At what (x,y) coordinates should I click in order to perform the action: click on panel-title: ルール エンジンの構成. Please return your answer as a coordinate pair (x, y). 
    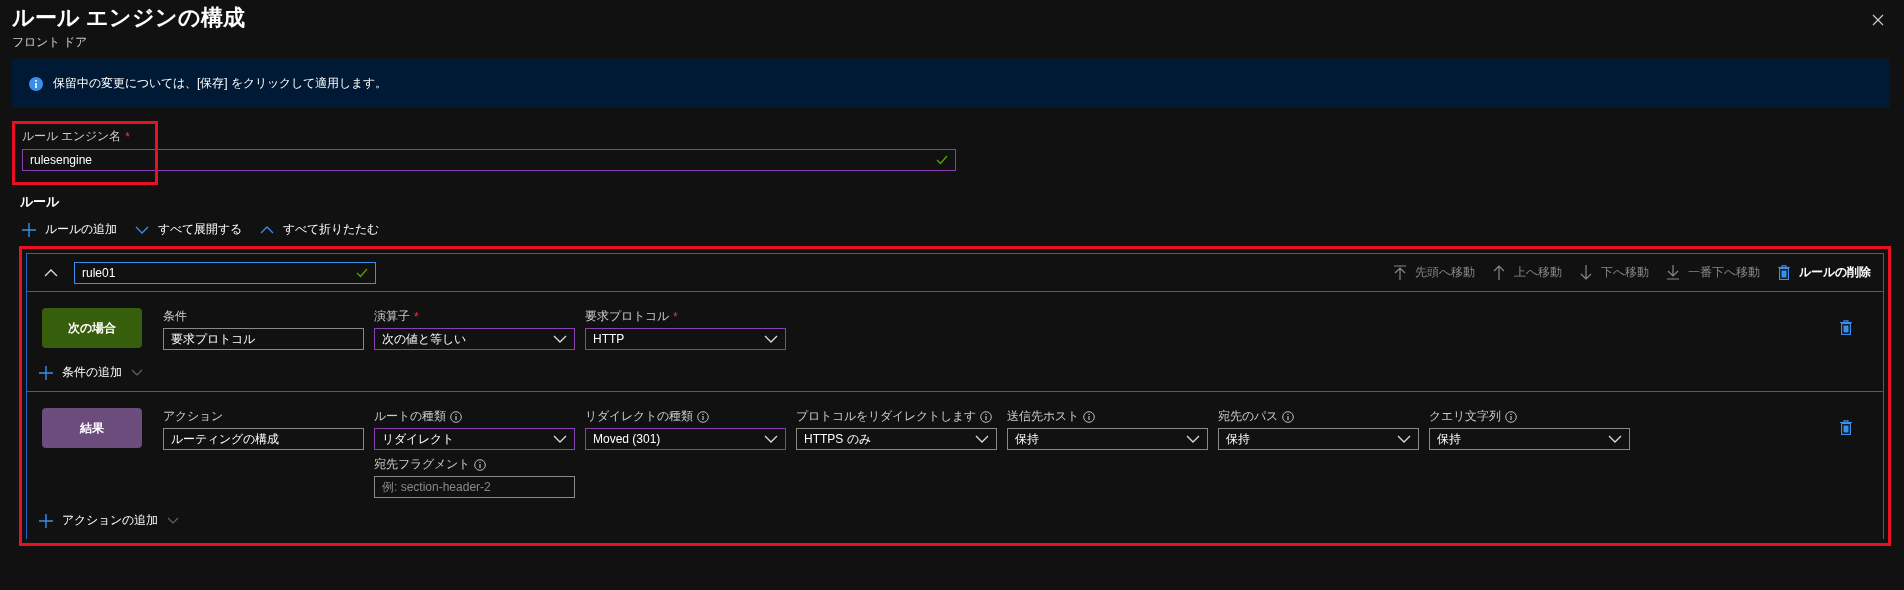
    Looking at the image, I should click on (129, 18).